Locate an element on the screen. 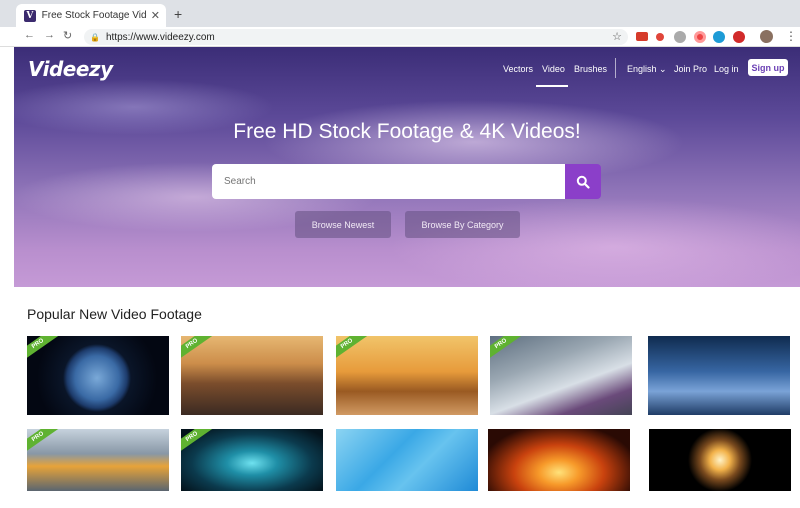 This screenshot has height=508, width=800. video-thumbnail-low-poly is located at coordinates (407, 460).